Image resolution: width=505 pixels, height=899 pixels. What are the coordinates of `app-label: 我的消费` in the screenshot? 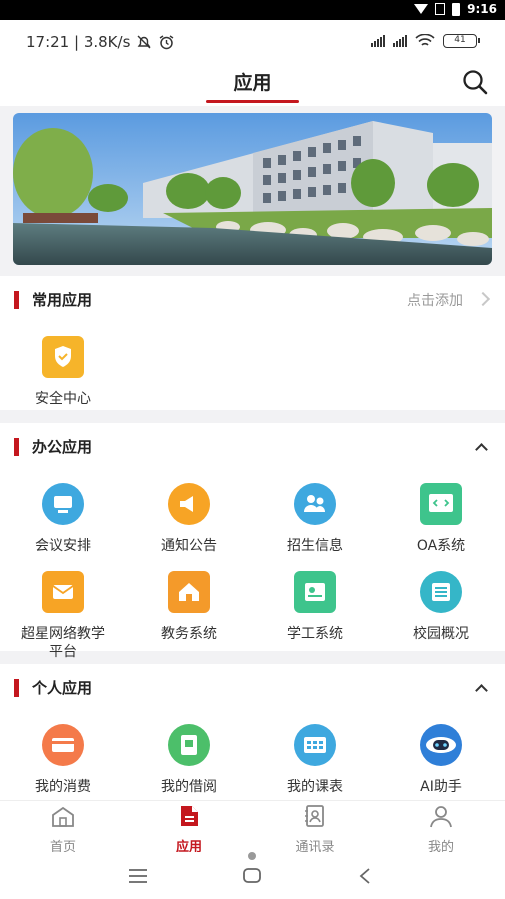 It's located at (63, 787).